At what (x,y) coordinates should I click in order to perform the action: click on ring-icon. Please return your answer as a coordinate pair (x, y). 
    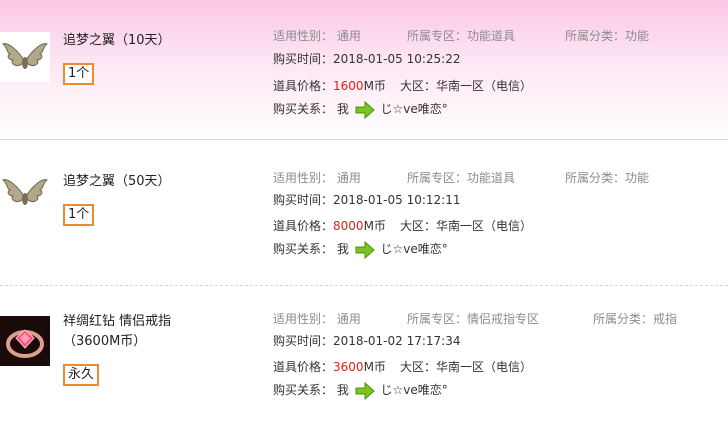
    Looking at the image, I should click on (25, 341).